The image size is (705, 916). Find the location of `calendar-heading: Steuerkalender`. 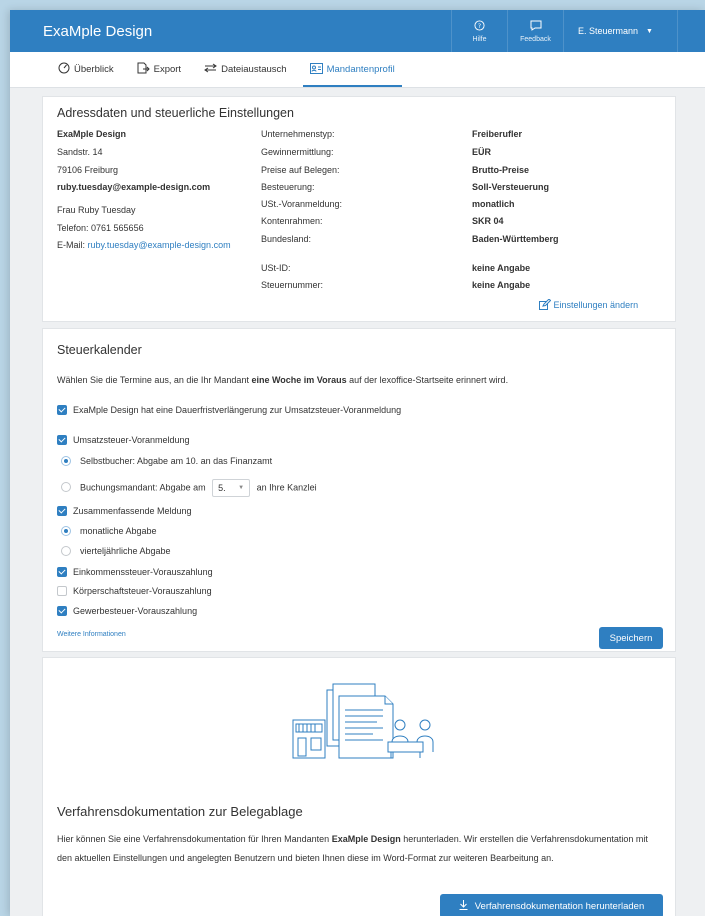

calendar-heading: Steuerkalender is located at coordinates (99, 350).